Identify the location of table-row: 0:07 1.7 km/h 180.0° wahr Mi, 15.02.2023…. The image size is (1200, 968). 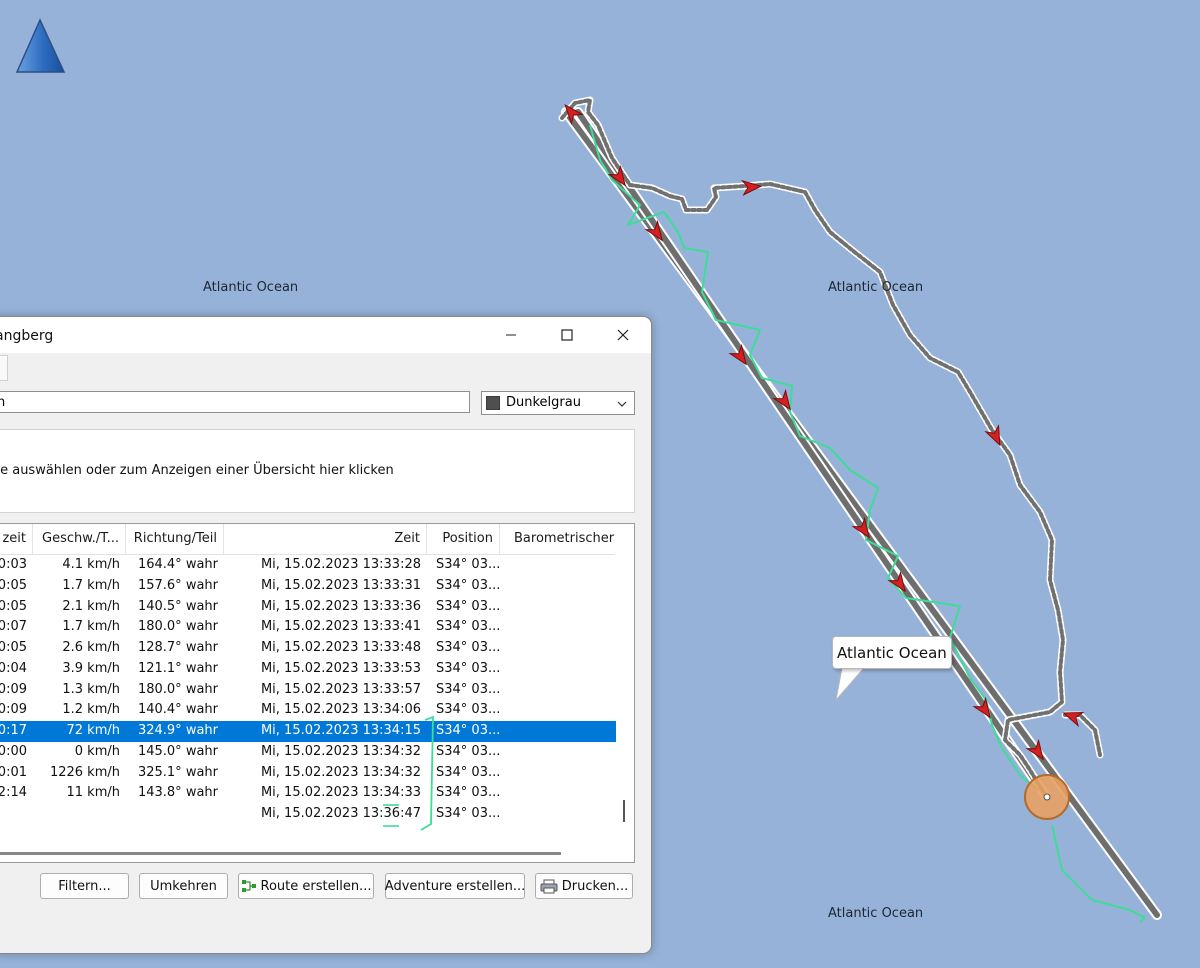
(308, 627).